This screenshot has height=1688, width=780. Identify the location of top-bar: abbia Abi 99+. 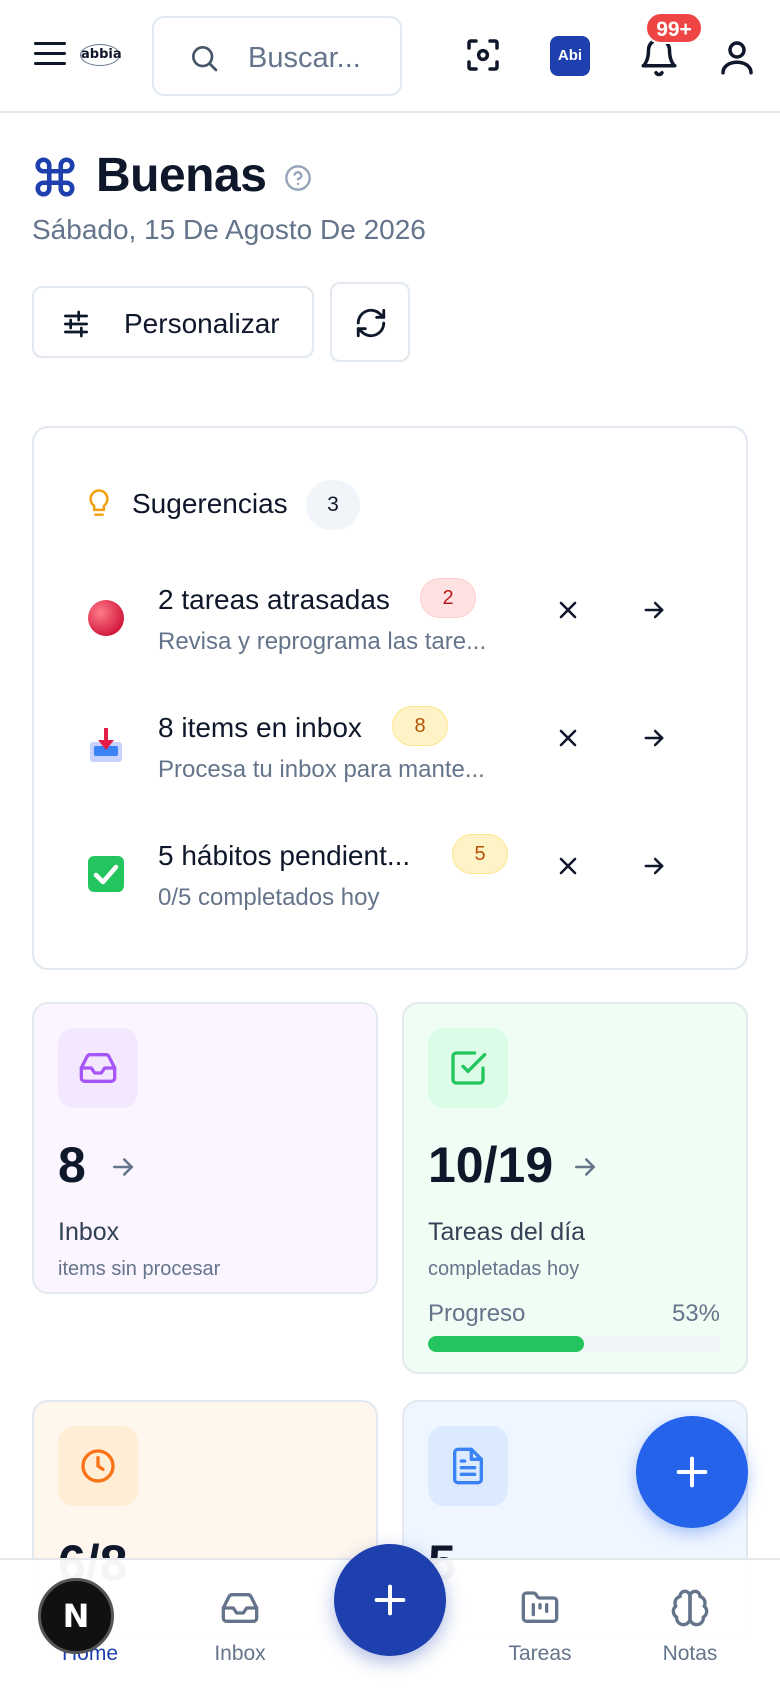
(390, 56).